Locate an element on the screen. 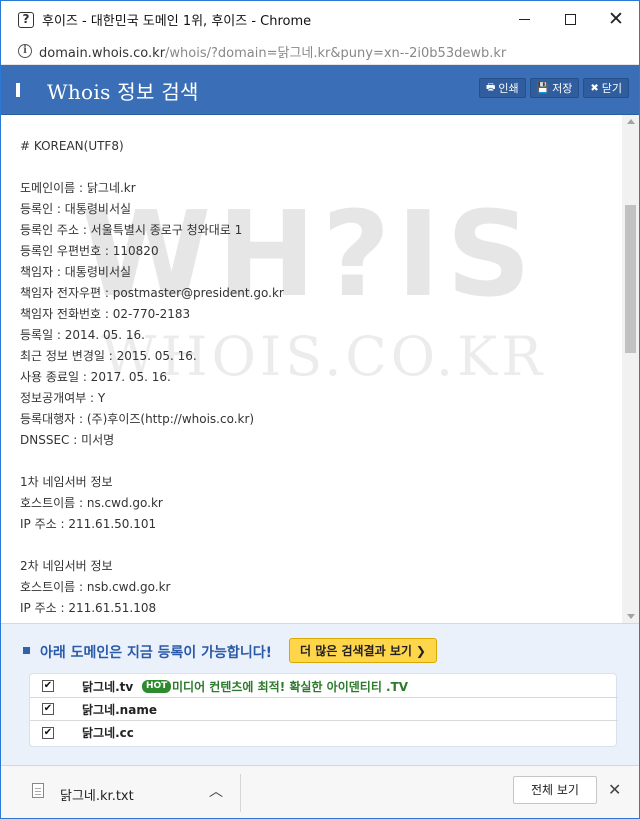 This screenshot has width=640, height=819. minimize-button is located at coordinates (524, 19).